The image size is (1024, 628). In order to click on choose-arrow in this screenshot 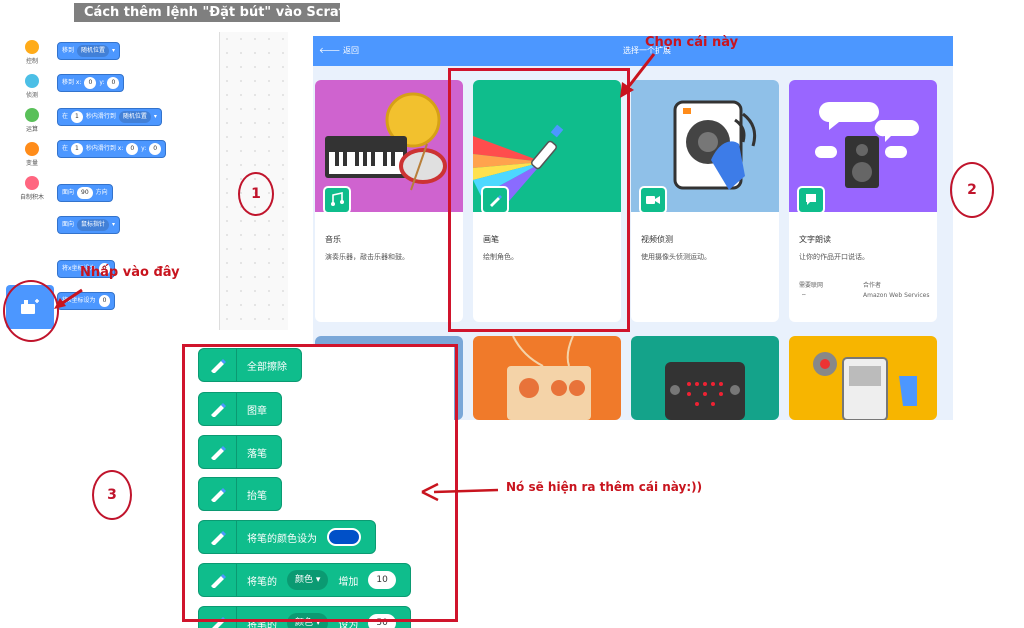, I will do `click(638, 75)`.